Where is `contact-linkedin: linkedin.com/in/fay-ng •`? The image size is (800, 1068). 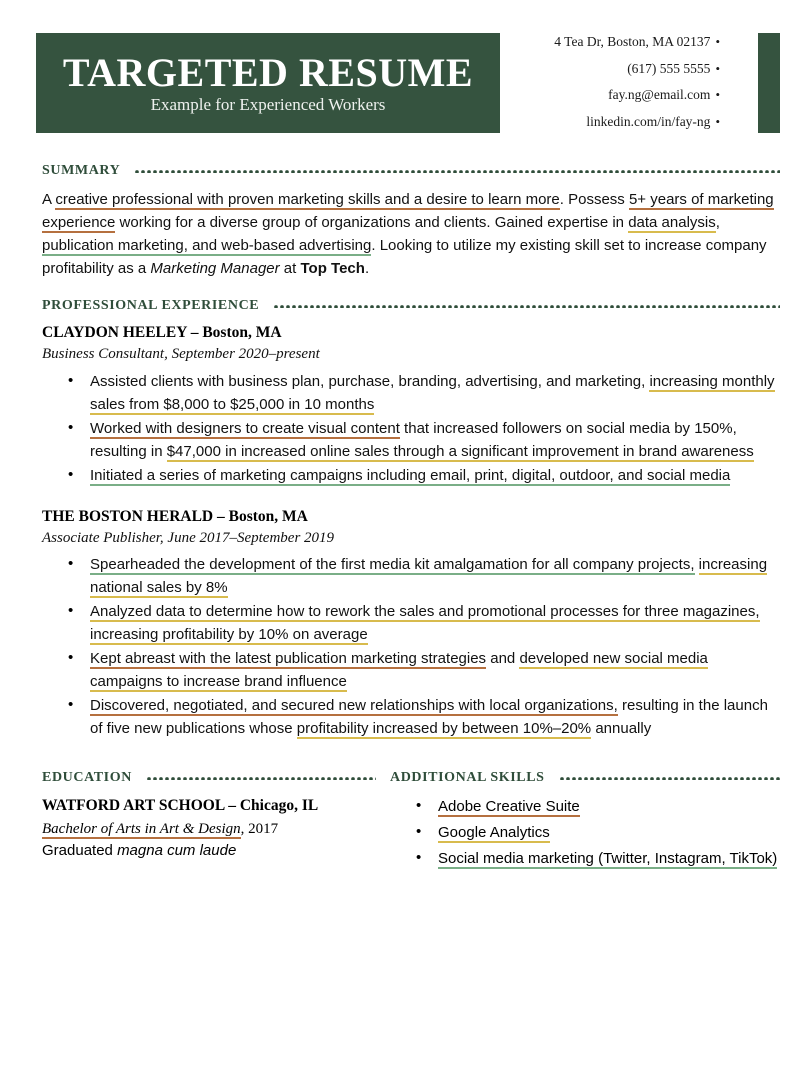
contact-linkedin: linkedin.com/in/fay-ng • is located at coordinates (637, 121).